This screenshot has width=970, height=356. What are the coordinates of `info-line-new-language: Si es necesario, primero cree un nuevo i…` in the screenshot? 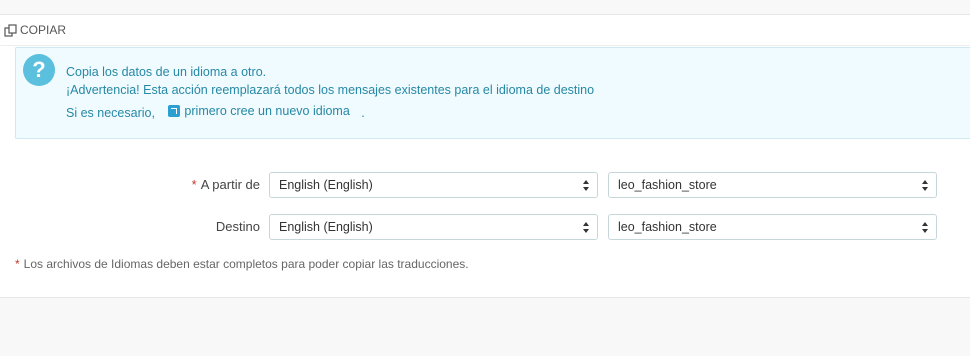 It's located at (215, 112).